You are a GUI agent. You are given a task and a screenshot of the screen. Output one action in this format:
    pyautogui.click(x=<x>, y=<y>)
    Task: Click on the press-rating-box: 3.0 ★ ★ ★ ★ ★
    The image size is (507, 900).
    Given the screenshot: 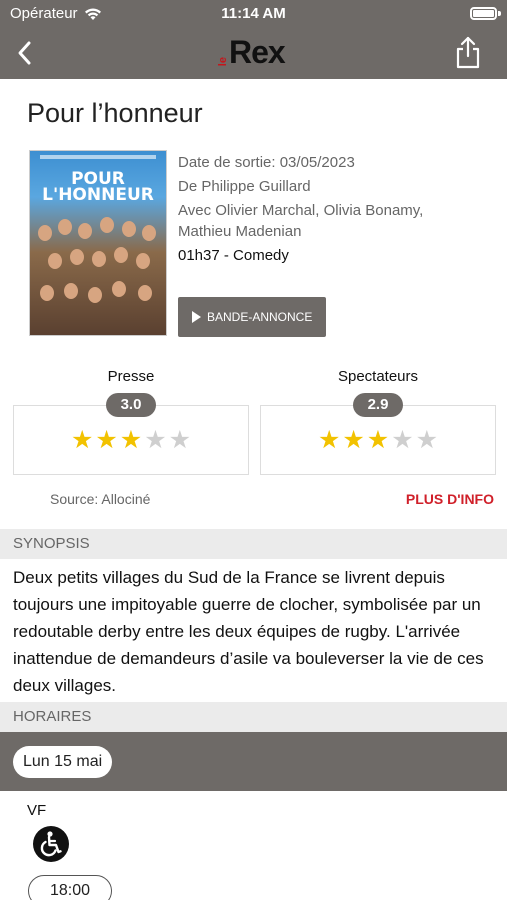 What is the action you would take?
    pyautogui.click(x=131, y=434)
    